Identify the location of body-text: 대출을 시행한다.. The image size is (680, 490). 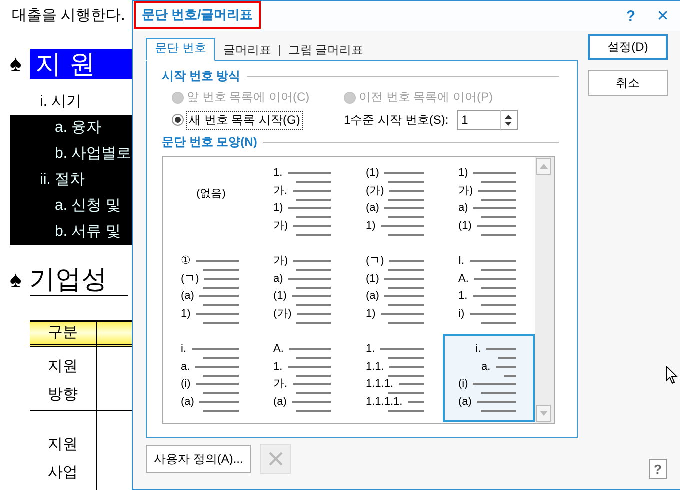
(68, 15).